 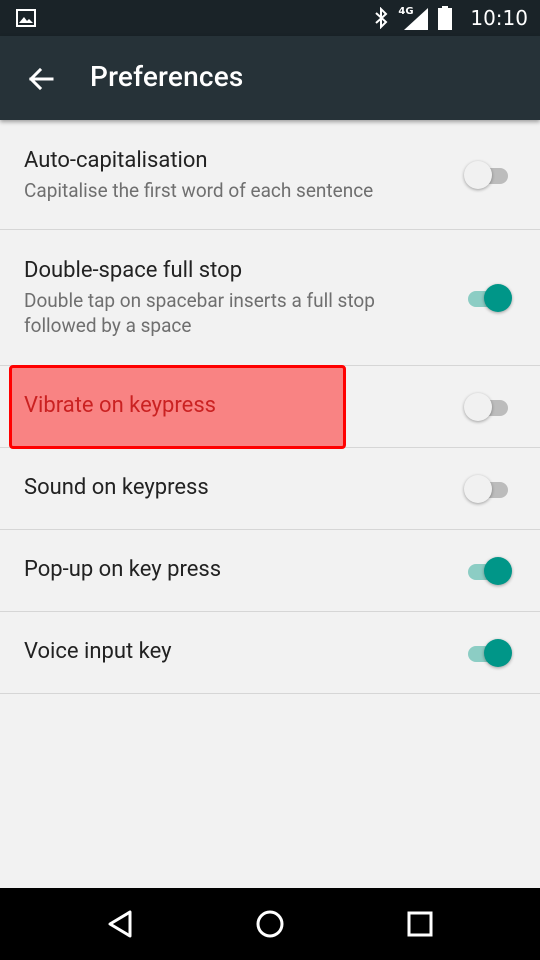 What do you see at coordinates (413, 18) in the screenshot?
I see `signal-icon: 4G` at bounding box center [413, 18].